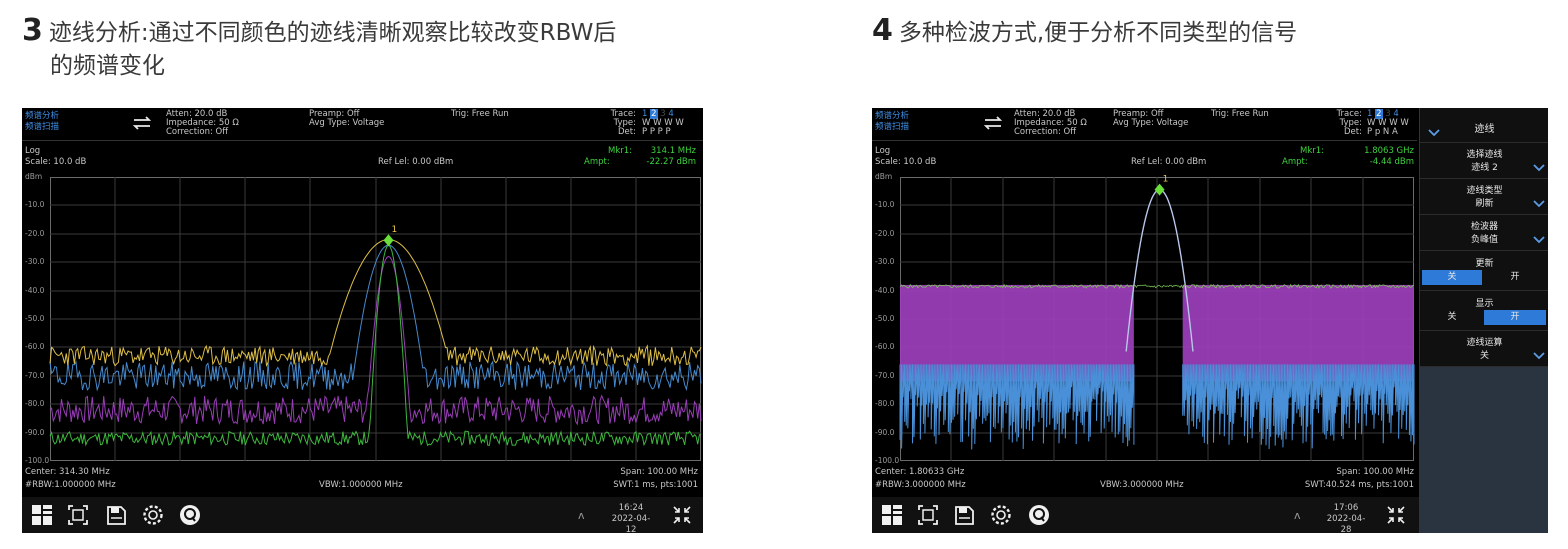 Image resolution: width=1568 pixels, height=549 pixels. What do you see at coordinates (362, 515) in the screenshot?
I see `taskbar: ᴧ 16:24 2022-04-12` at bounding box center [362, 515].